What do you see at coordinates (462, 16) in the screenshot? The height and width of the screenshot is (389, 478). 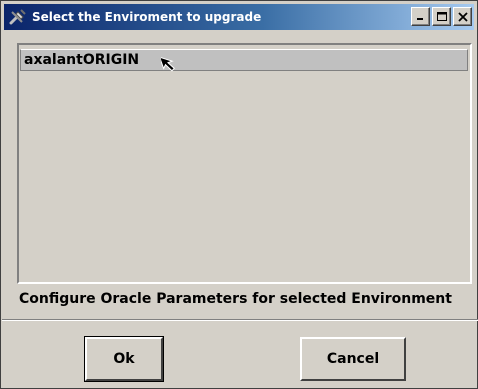 I see `close-icon` at bounding box center [462, 16].